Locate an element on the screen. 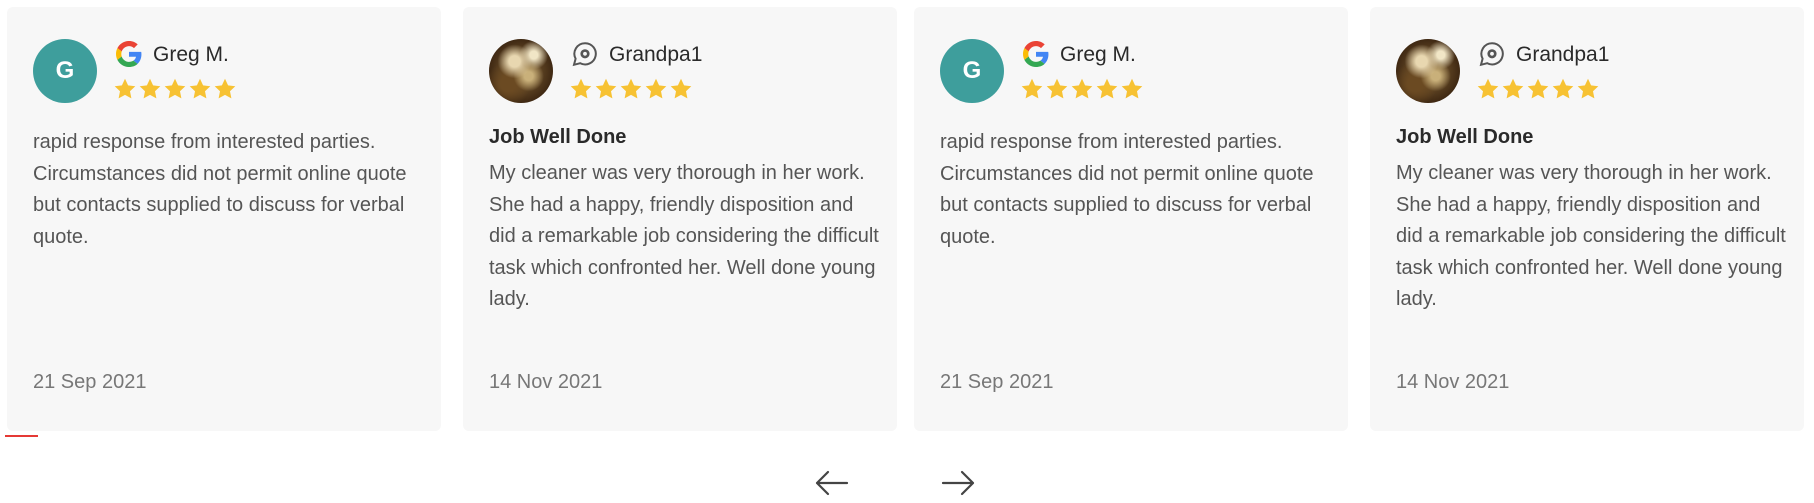 The image size is (1814, 503). arrow-right-icon is located at coordinates (958, 483).